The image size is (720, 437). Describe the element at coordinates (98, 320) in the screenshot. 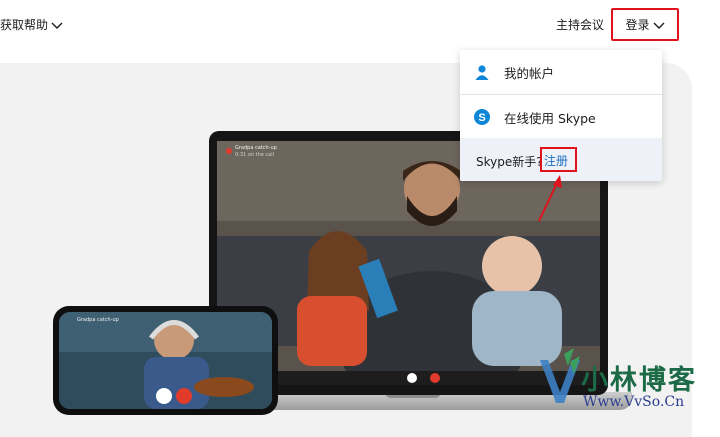

I see `phone-call-title: Gradpa catch-up` at that location.